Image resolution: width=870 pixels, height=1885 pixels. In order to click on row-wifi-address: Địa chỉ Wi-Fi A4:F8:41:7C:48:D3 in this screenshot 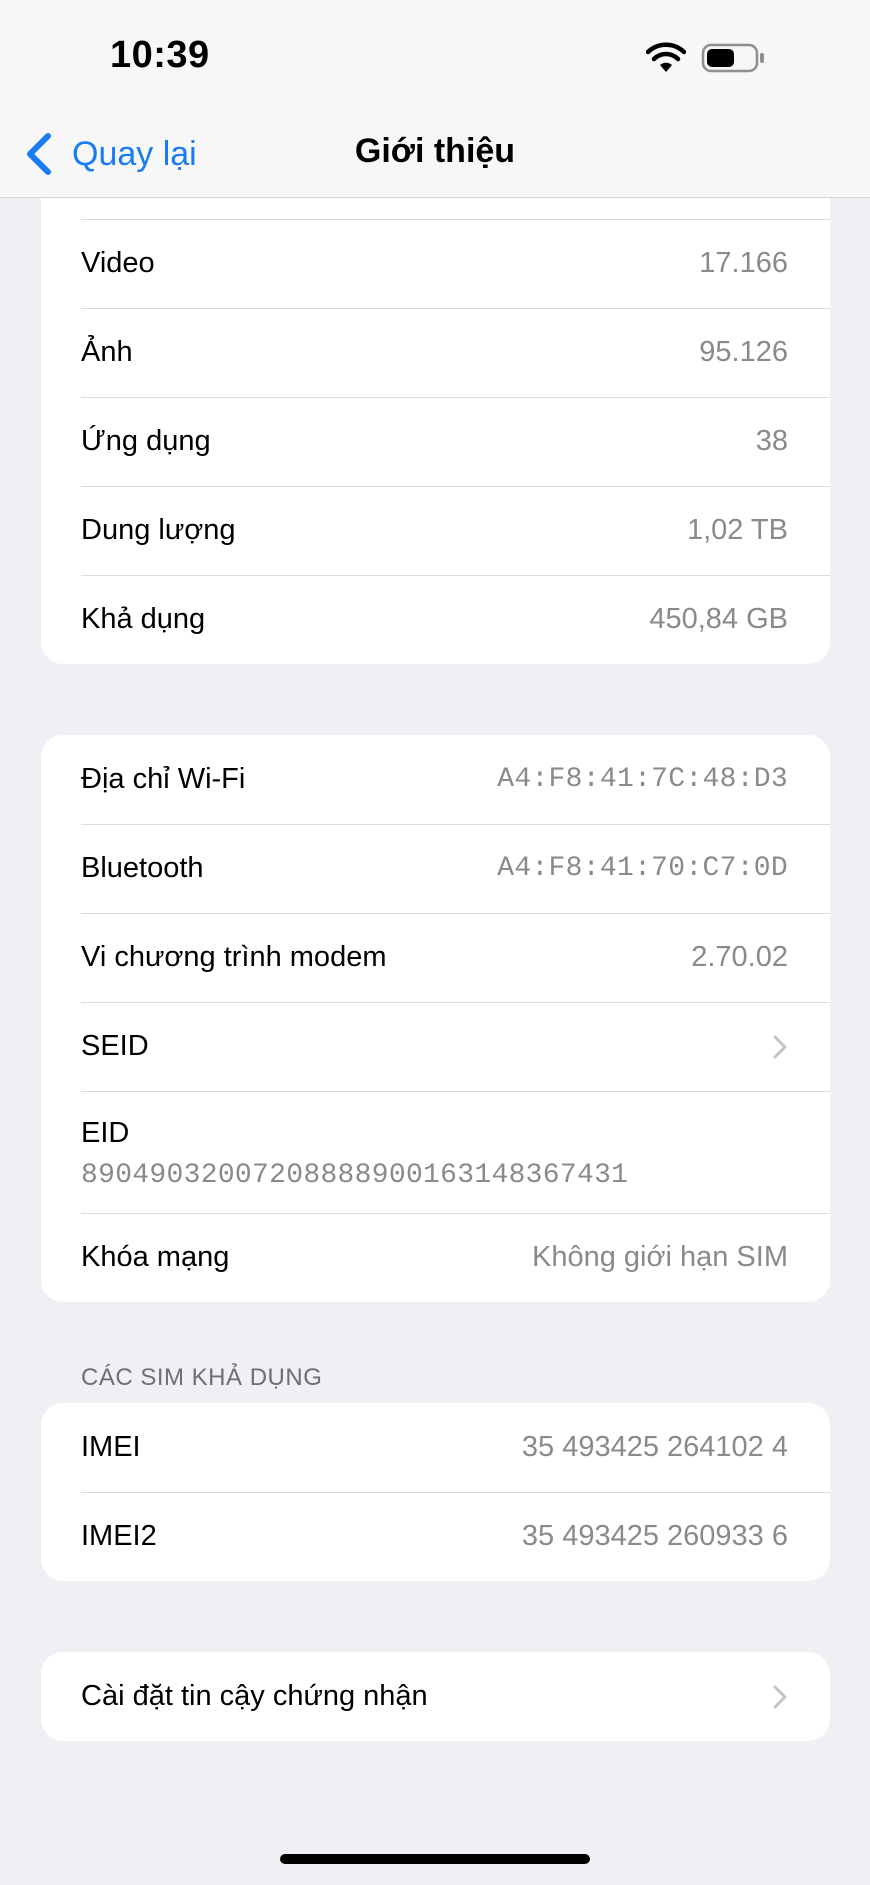, I will do `click(435, 779)`.